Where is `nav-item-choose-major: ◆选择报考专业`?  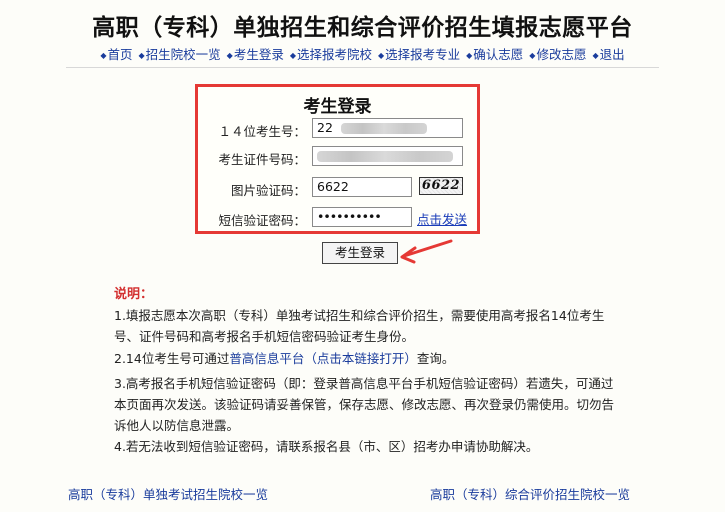
nav-item-choose-major: ◆选择报考专业 is located at coordinates (419, 54).